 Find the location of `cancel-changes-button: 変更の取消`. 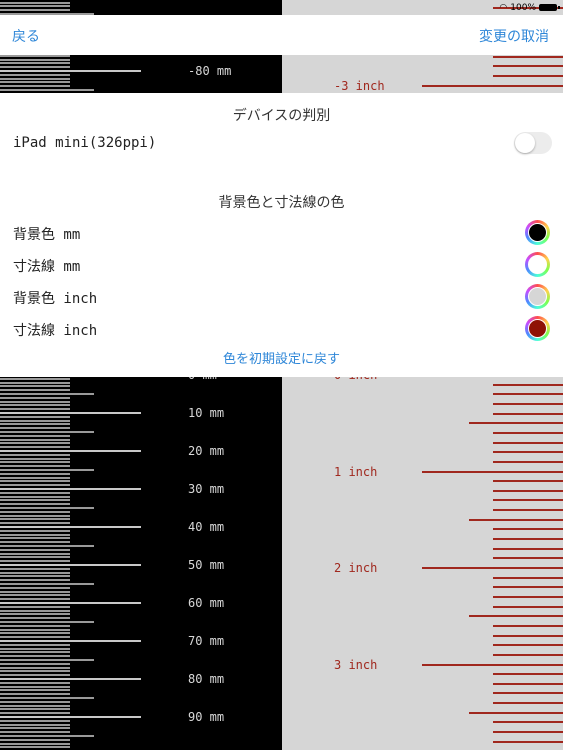

cancel-changes-button: 変更の取消 is located at coordinates (514, 36).